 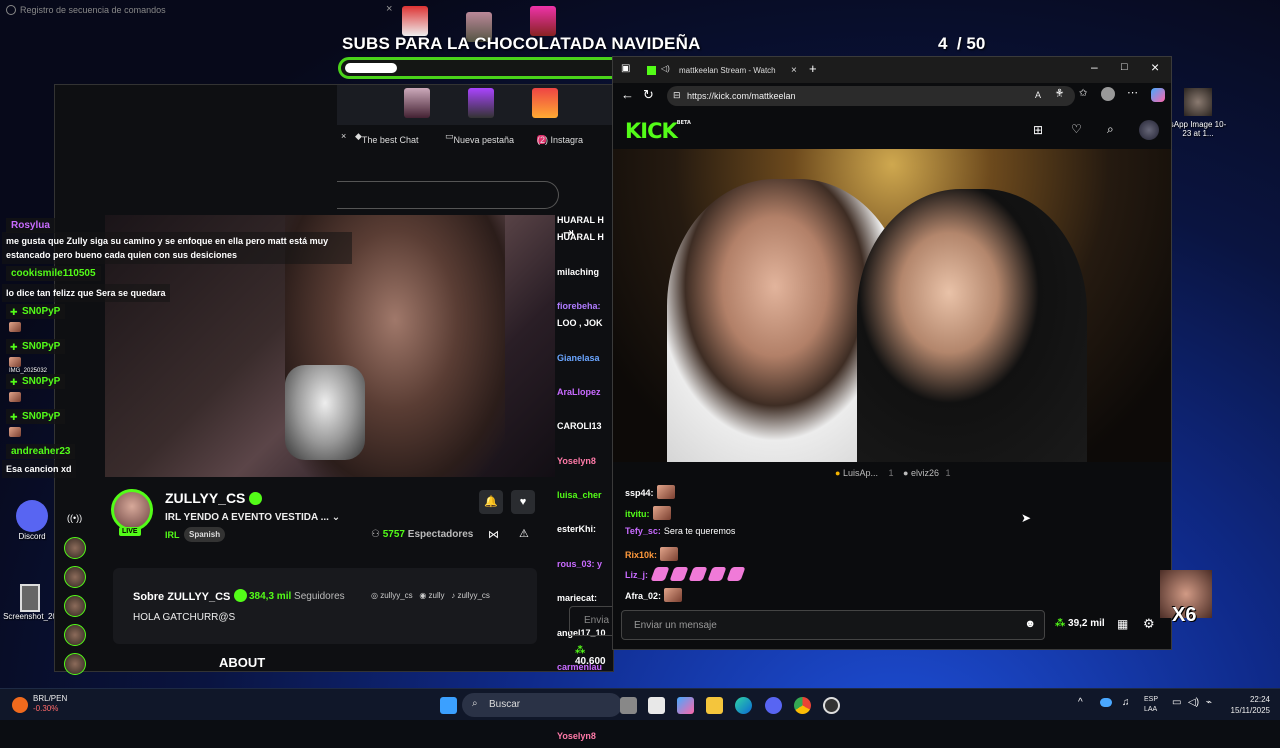 I want to click on keyboard-language: ESP LAA, so click(x=1151, y=705).